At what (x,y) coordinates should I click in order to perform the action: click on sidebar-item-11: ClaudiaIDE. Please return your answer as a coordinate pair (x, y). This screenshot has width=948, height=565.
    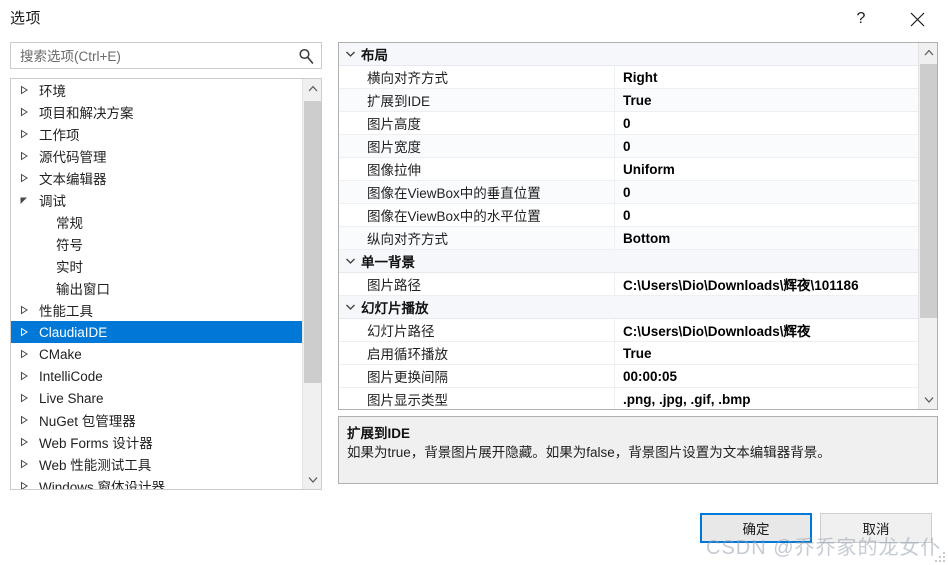
    Looking at the image, I should click on (156, 332).